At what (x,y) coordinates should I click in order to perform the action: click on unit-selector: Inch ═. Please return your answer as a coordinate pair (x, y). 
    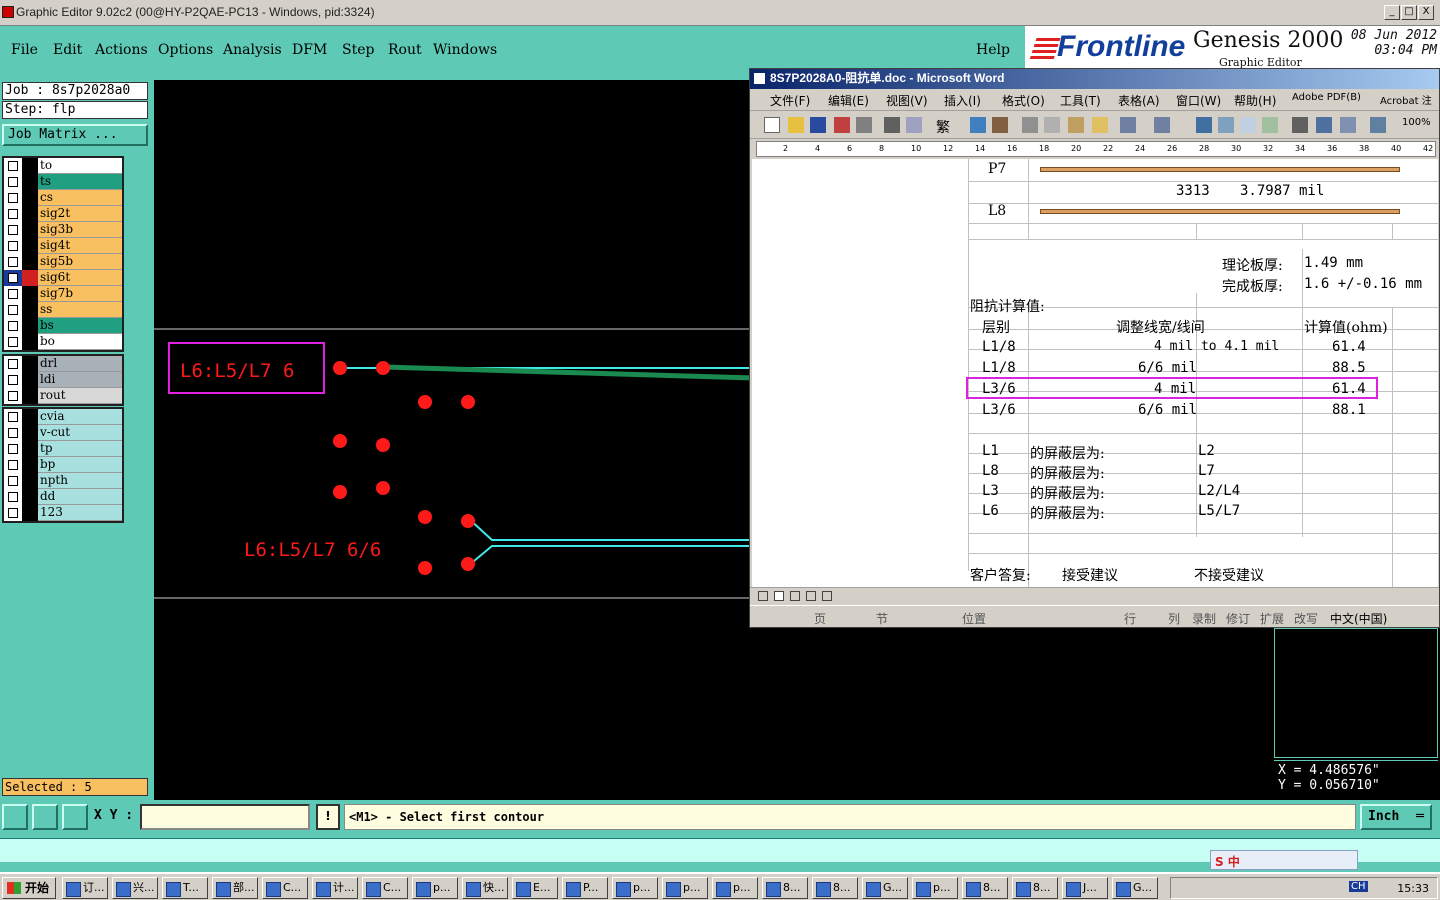
    Looking at the image, I should click on (1396, 817).